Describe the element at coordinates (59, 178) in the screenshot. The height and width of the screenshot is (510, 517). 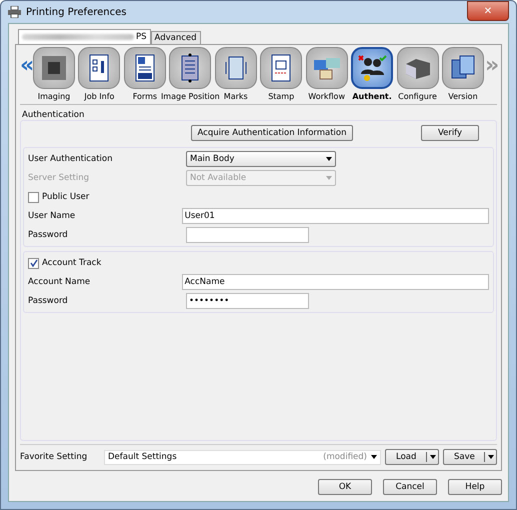
I see `field-label: Server Setting` at that location.